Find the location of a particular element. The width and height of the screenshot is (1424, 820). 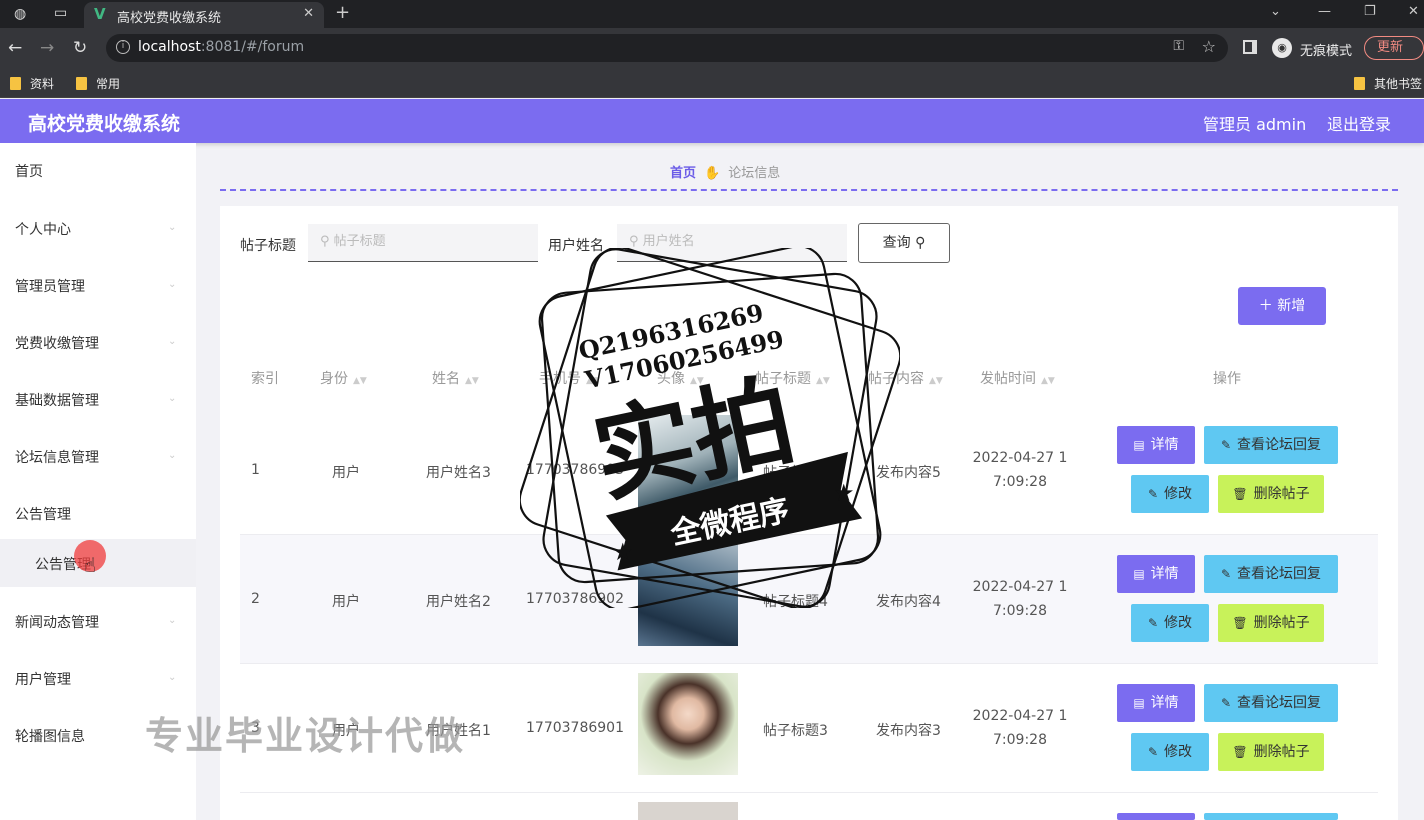

watermark-bottom-text: 专业毕业设计代做 is located at coordinates (305, 736).